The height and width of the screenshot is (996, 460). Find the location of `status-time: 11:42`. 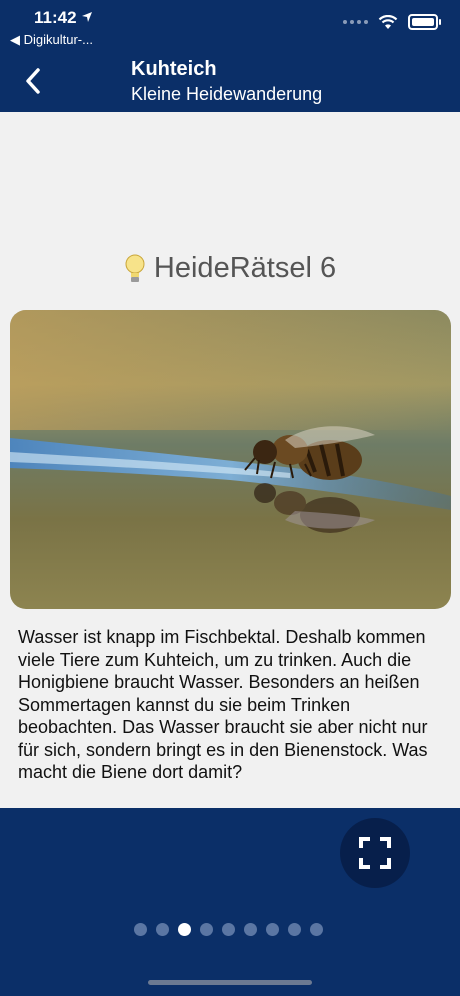

status-time: 11:42 is located at coordinates (63, 18).